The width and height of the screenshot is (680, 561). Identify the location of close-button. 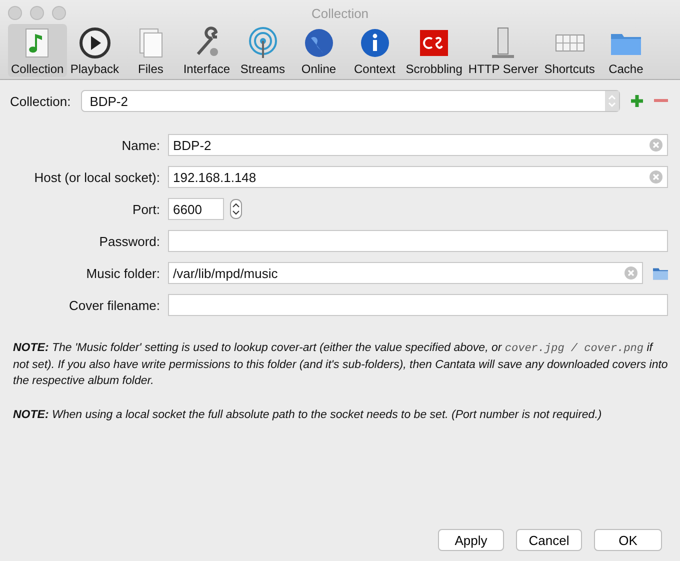
(15, 13).